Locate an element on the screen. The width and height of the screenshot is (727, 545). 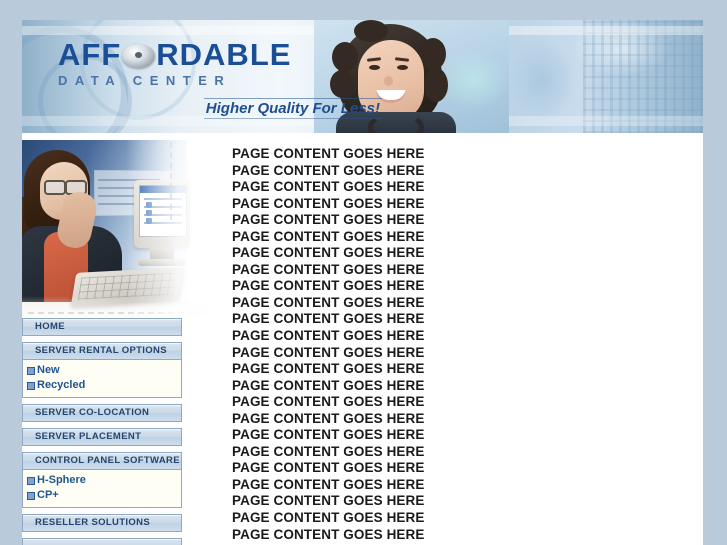
logo-wordmark-post: RDABLE is located at coordinates (224, 54).